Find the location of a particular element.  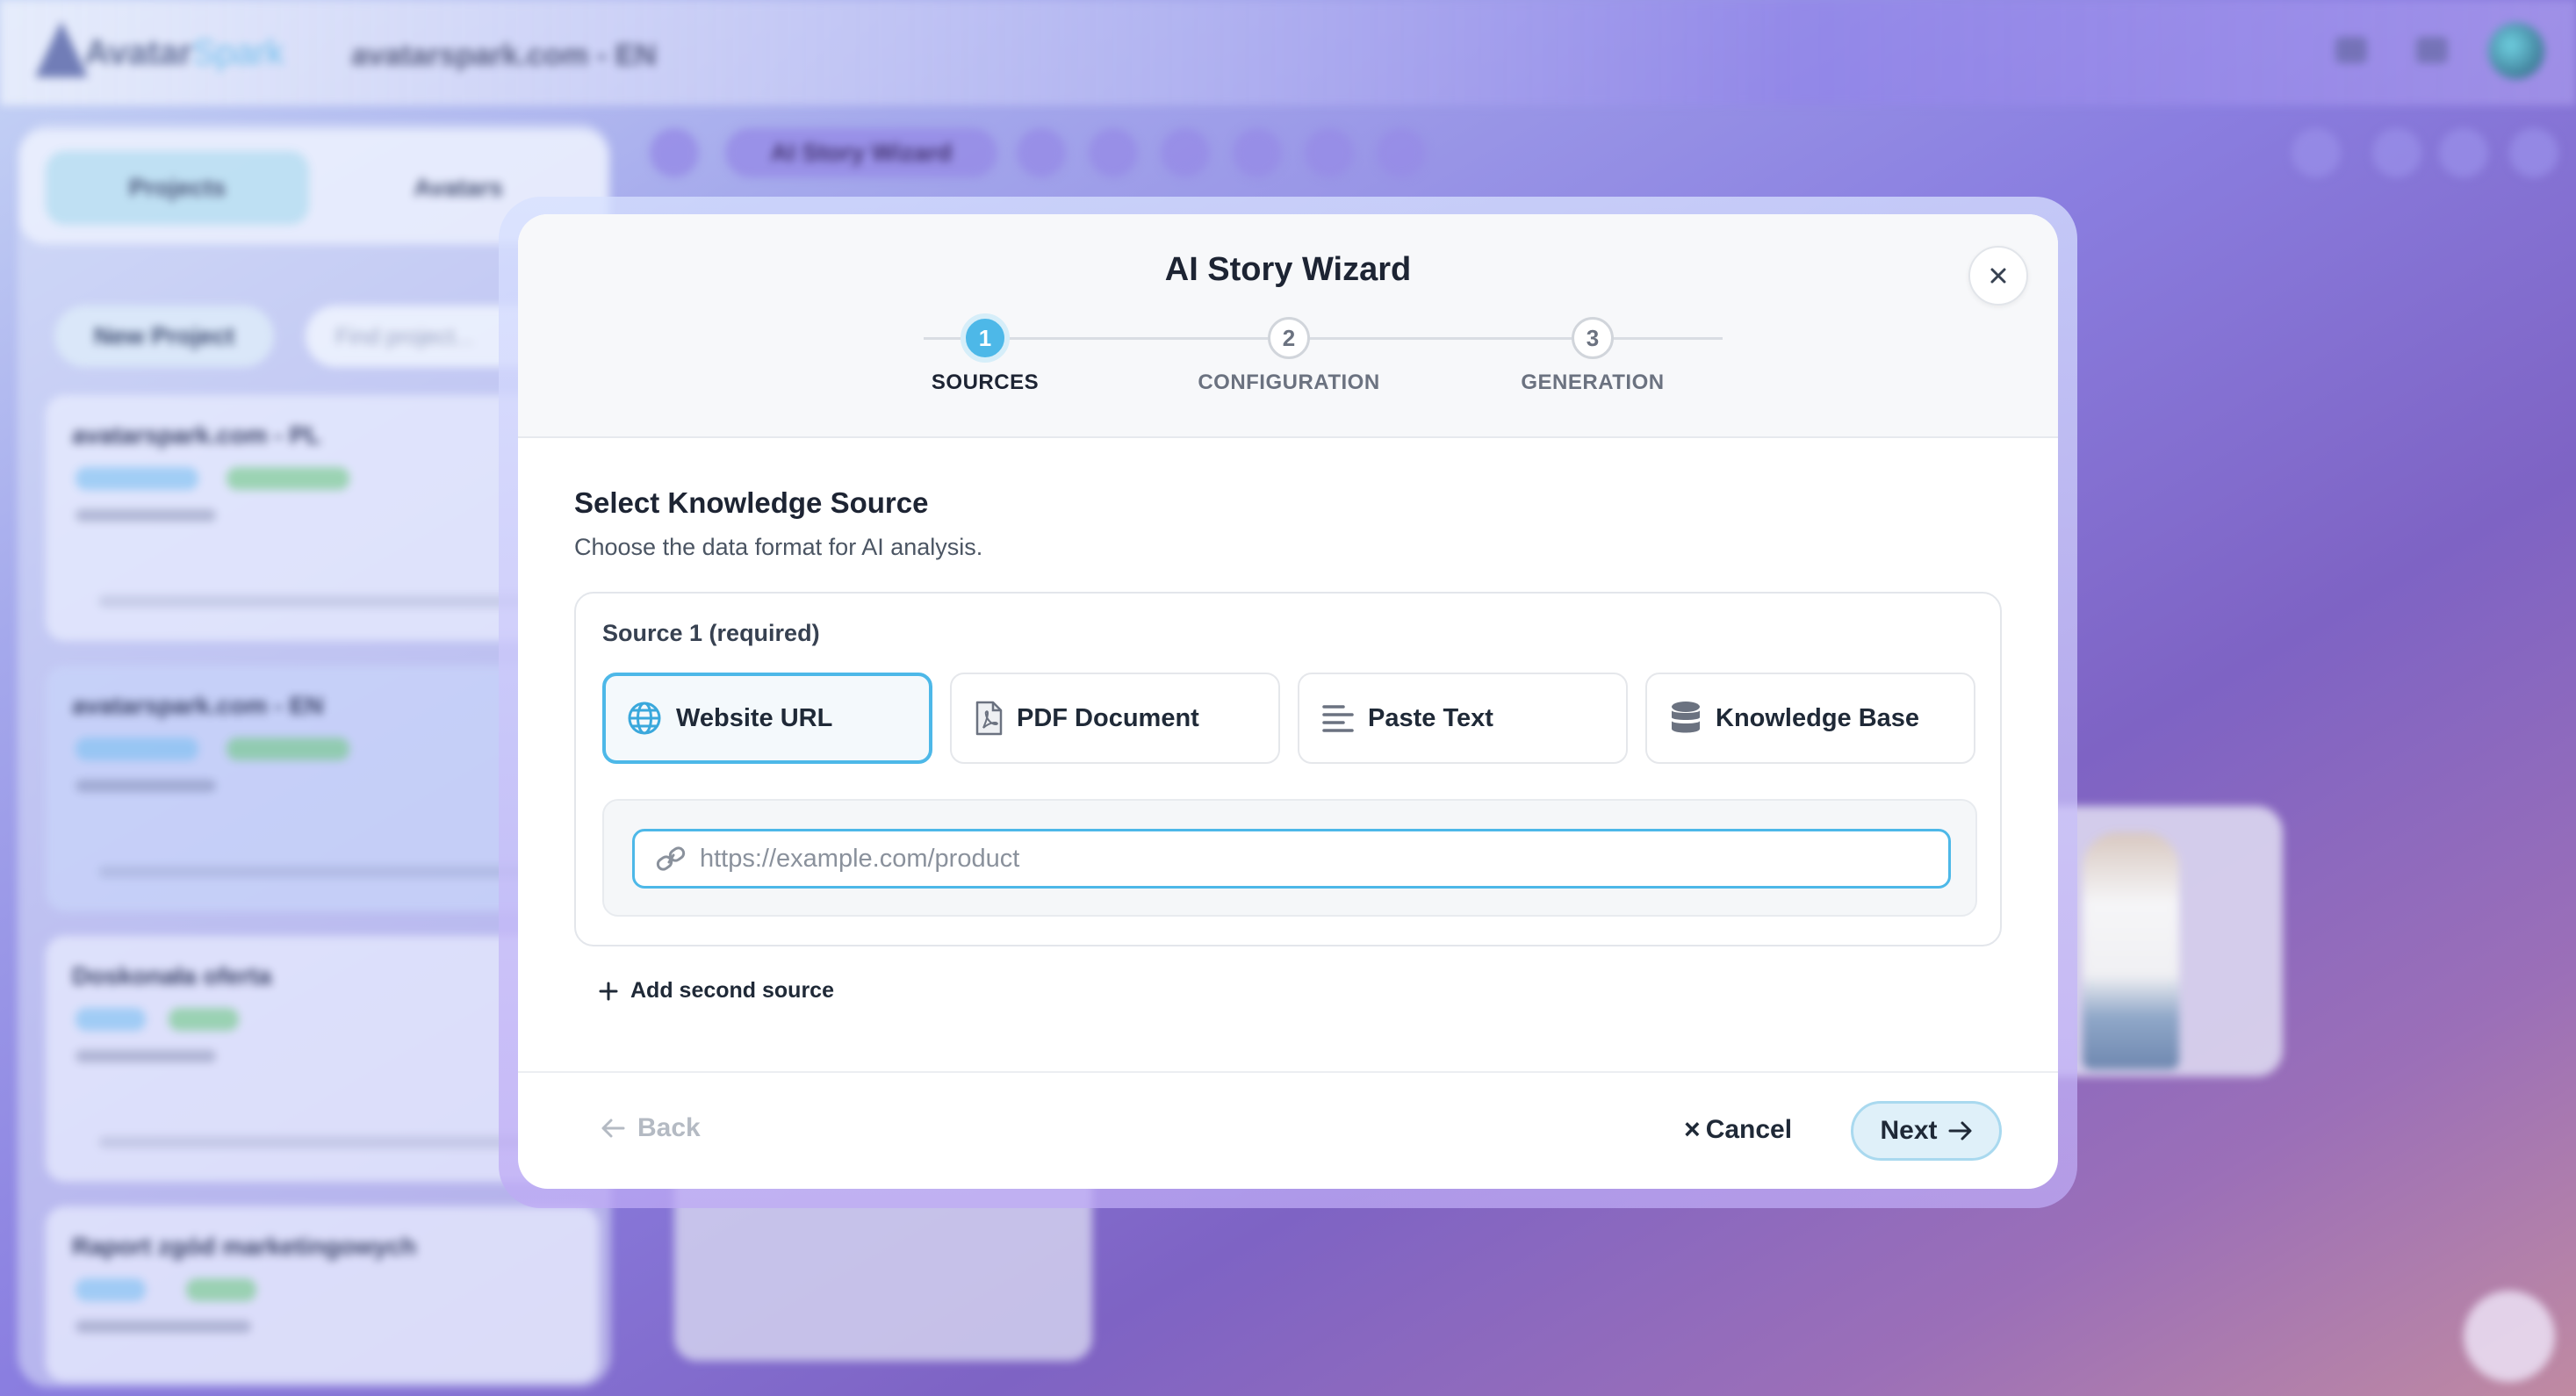

globe-icon is located at coordinates (644, 718).